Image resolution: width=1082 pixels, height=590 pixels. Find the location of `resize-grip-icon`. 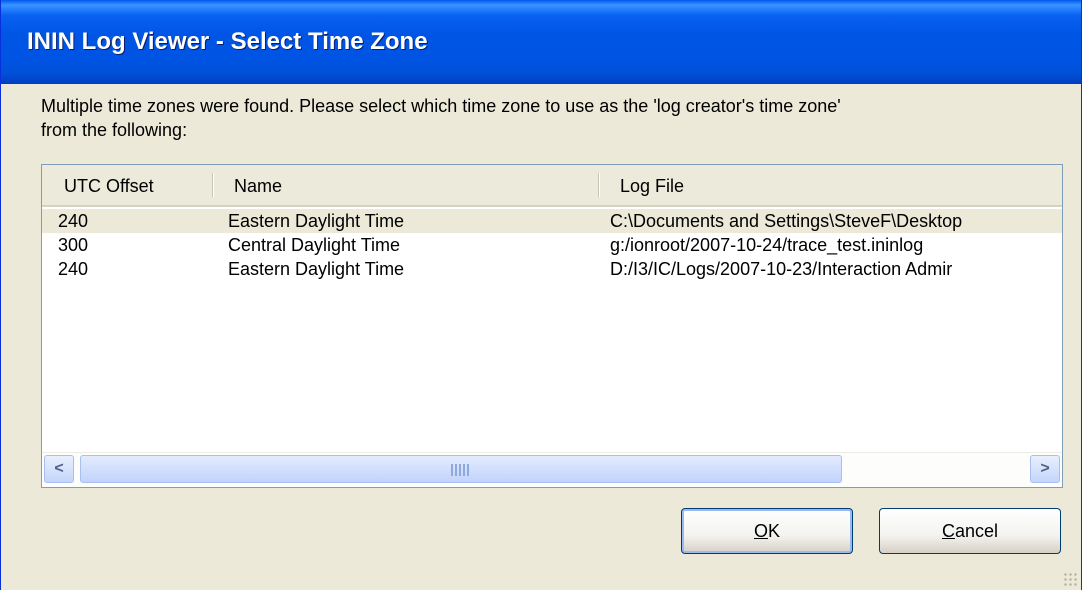

resize-grip-icon is located at coordinates (1070, 579).